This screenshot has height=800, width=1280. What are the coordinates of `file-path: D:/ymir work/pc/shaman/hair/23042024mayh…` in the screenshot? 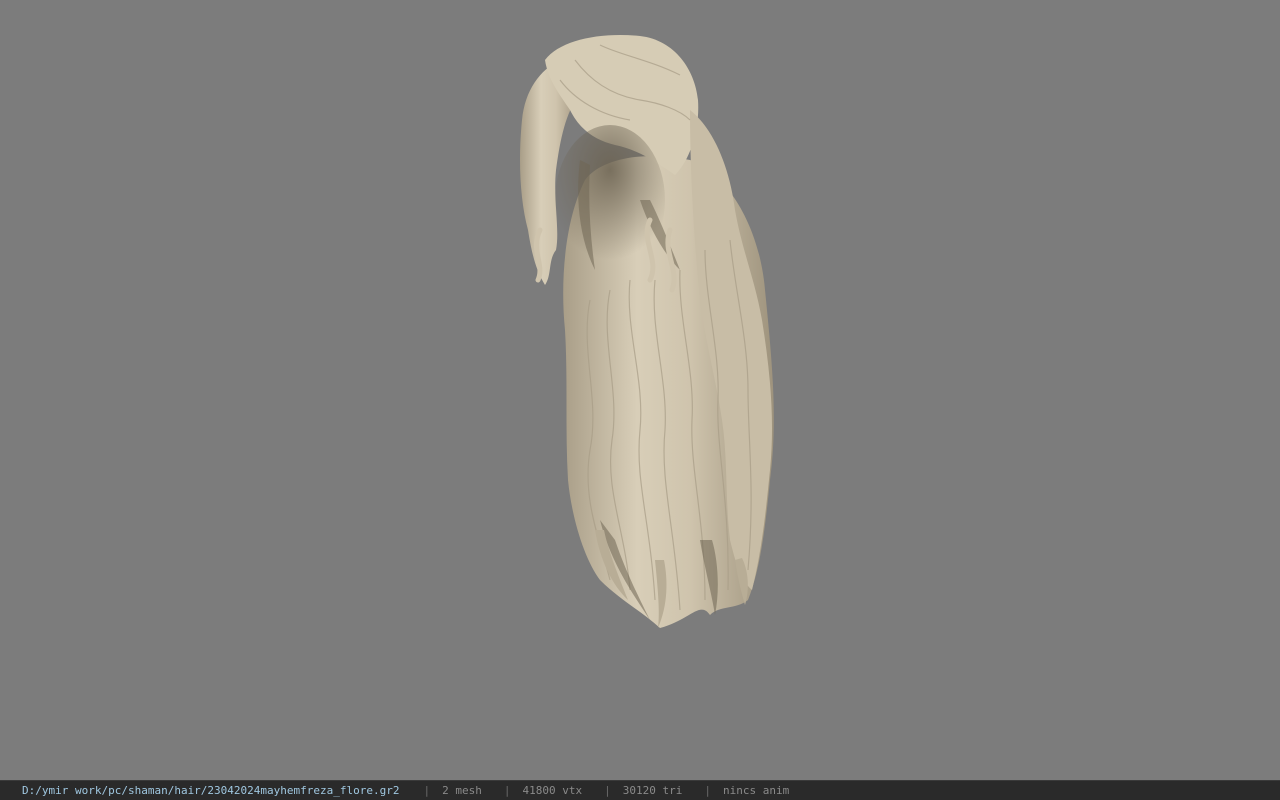 It's located at (211, 790).